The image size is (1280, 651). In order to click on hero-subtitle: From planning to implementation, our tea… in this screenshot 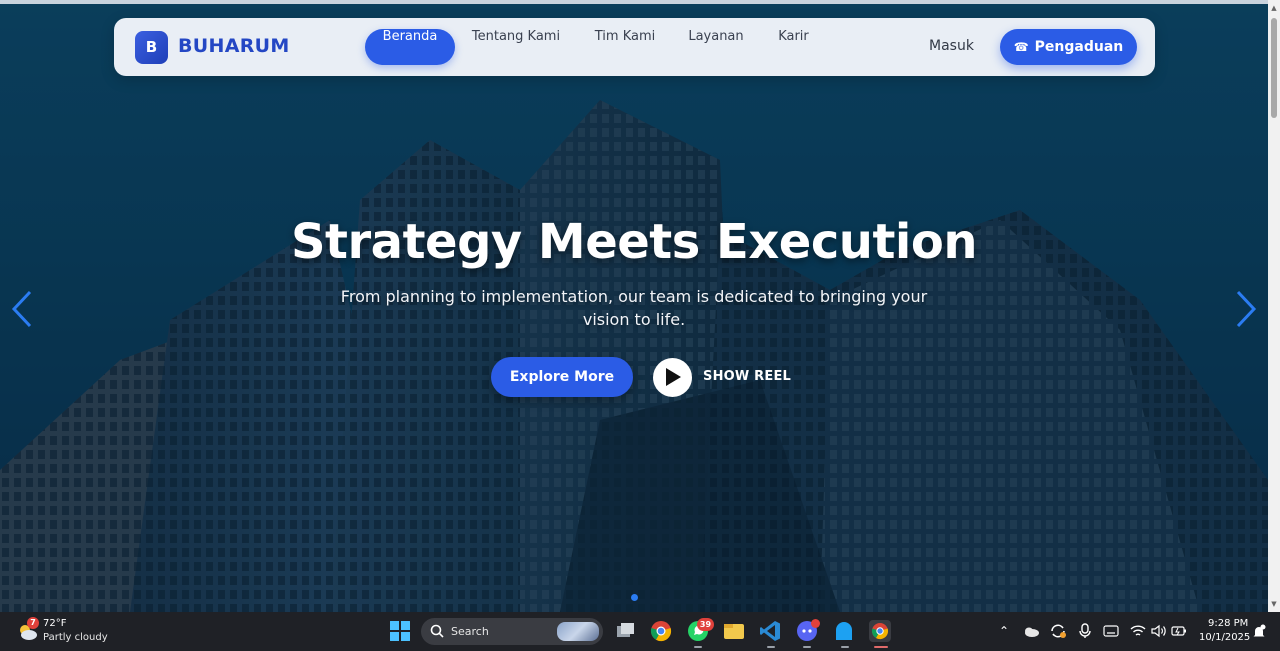, I will do `click(634, 308)`.